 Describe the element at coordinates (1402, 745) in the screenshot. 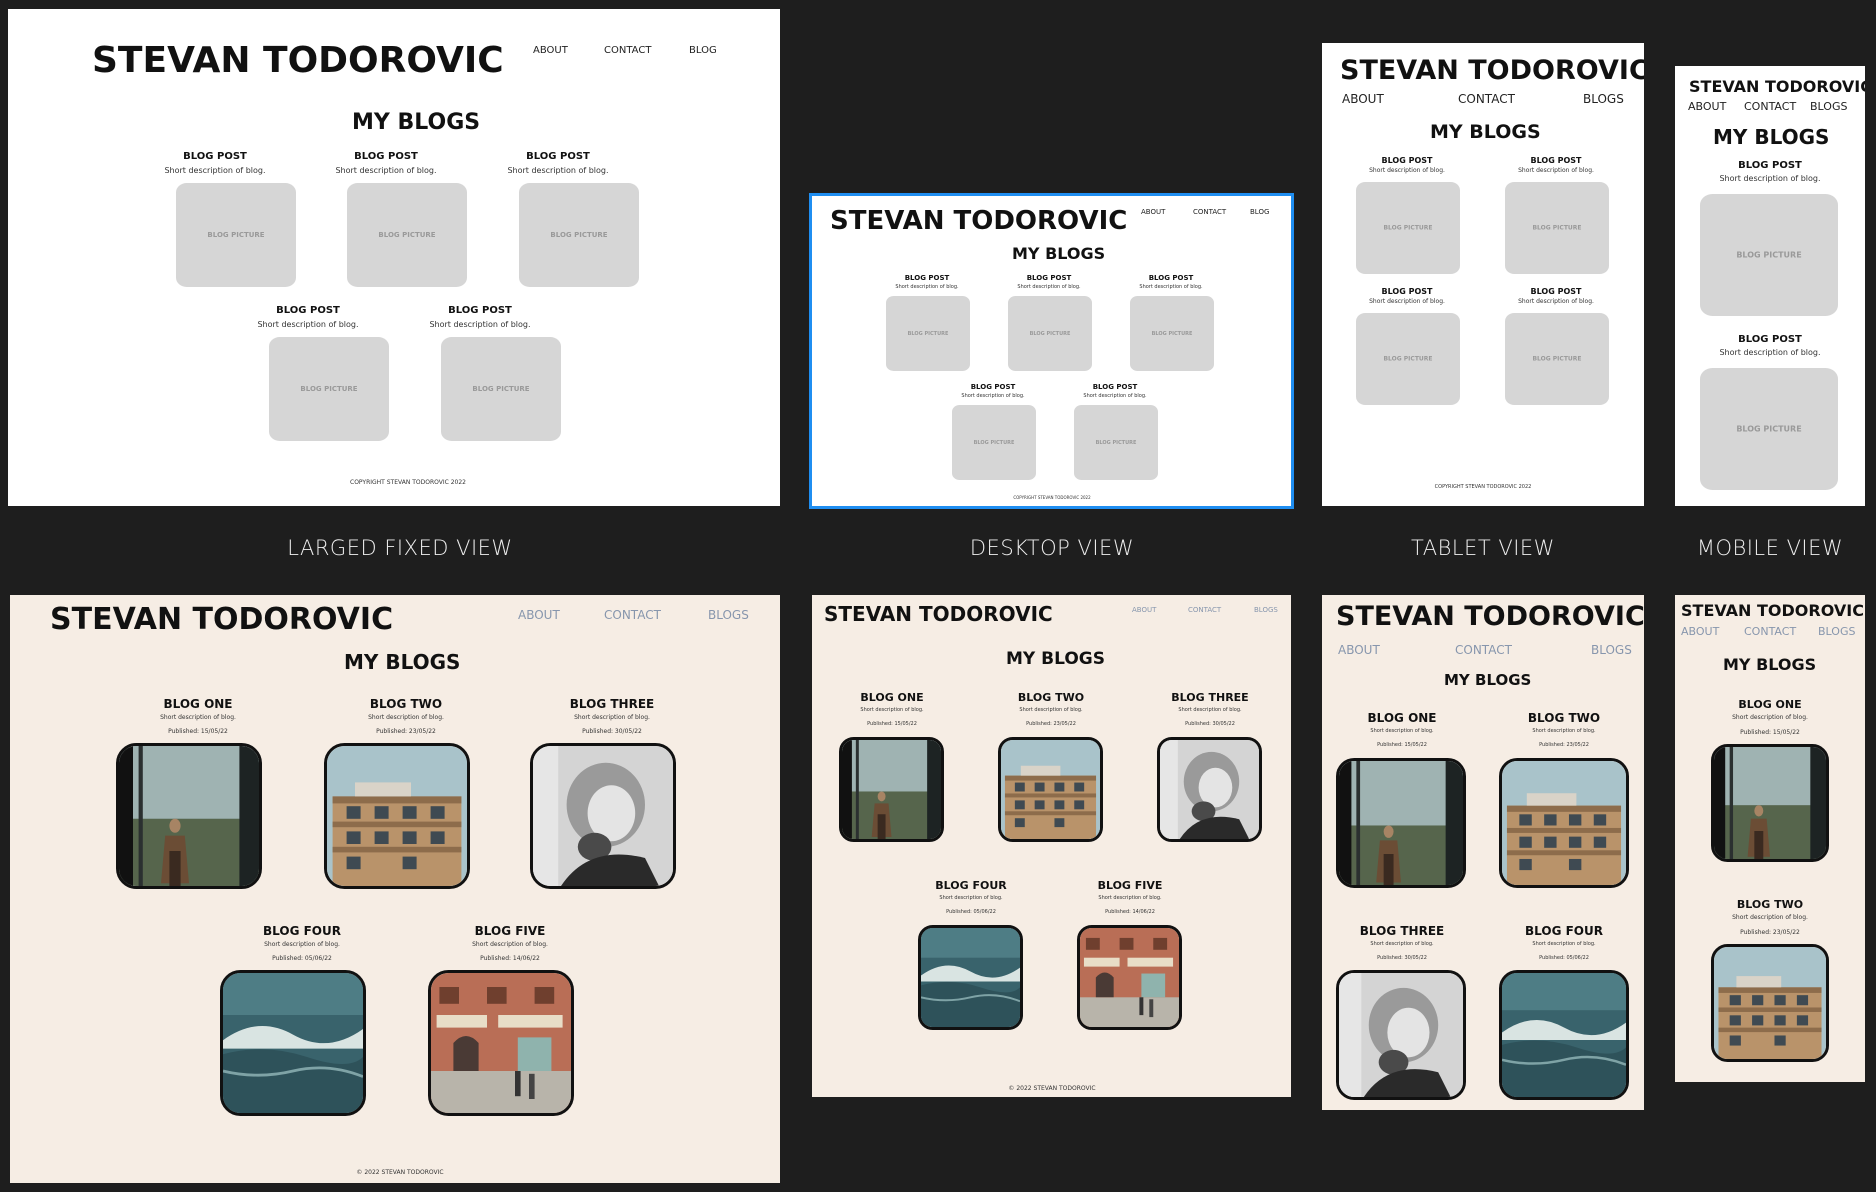

I see `post-published-date: Published: 15/05/22` at that location.